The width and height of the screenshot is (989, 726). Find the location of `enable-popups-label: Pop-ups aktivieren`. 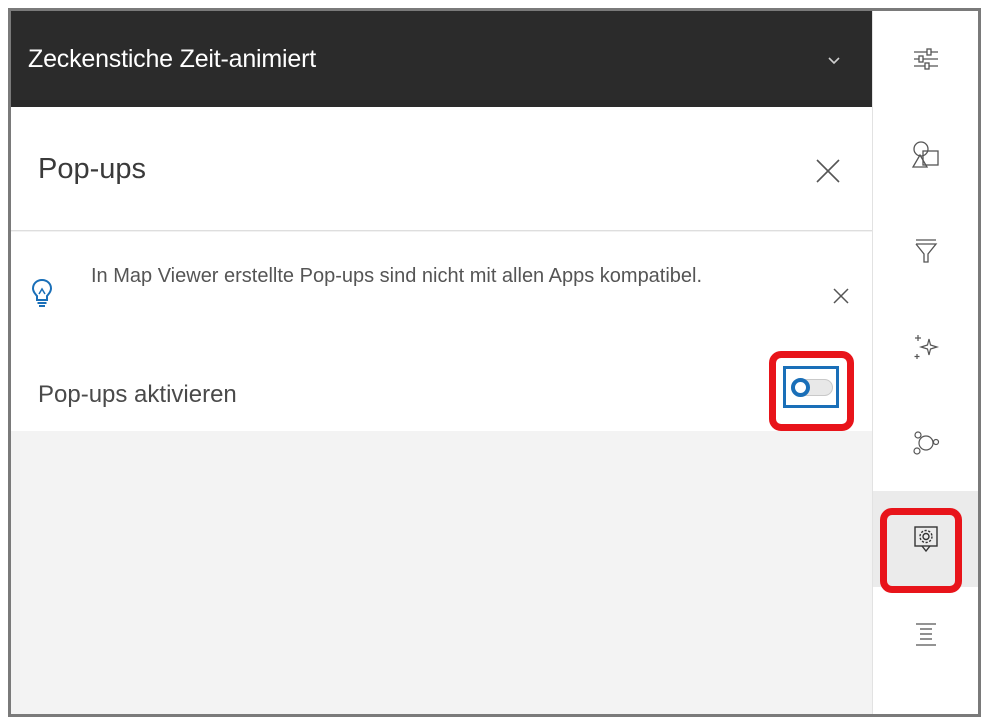

enable-popups-label: Pop-ups aktivieren is located at coordinates (137, 394).